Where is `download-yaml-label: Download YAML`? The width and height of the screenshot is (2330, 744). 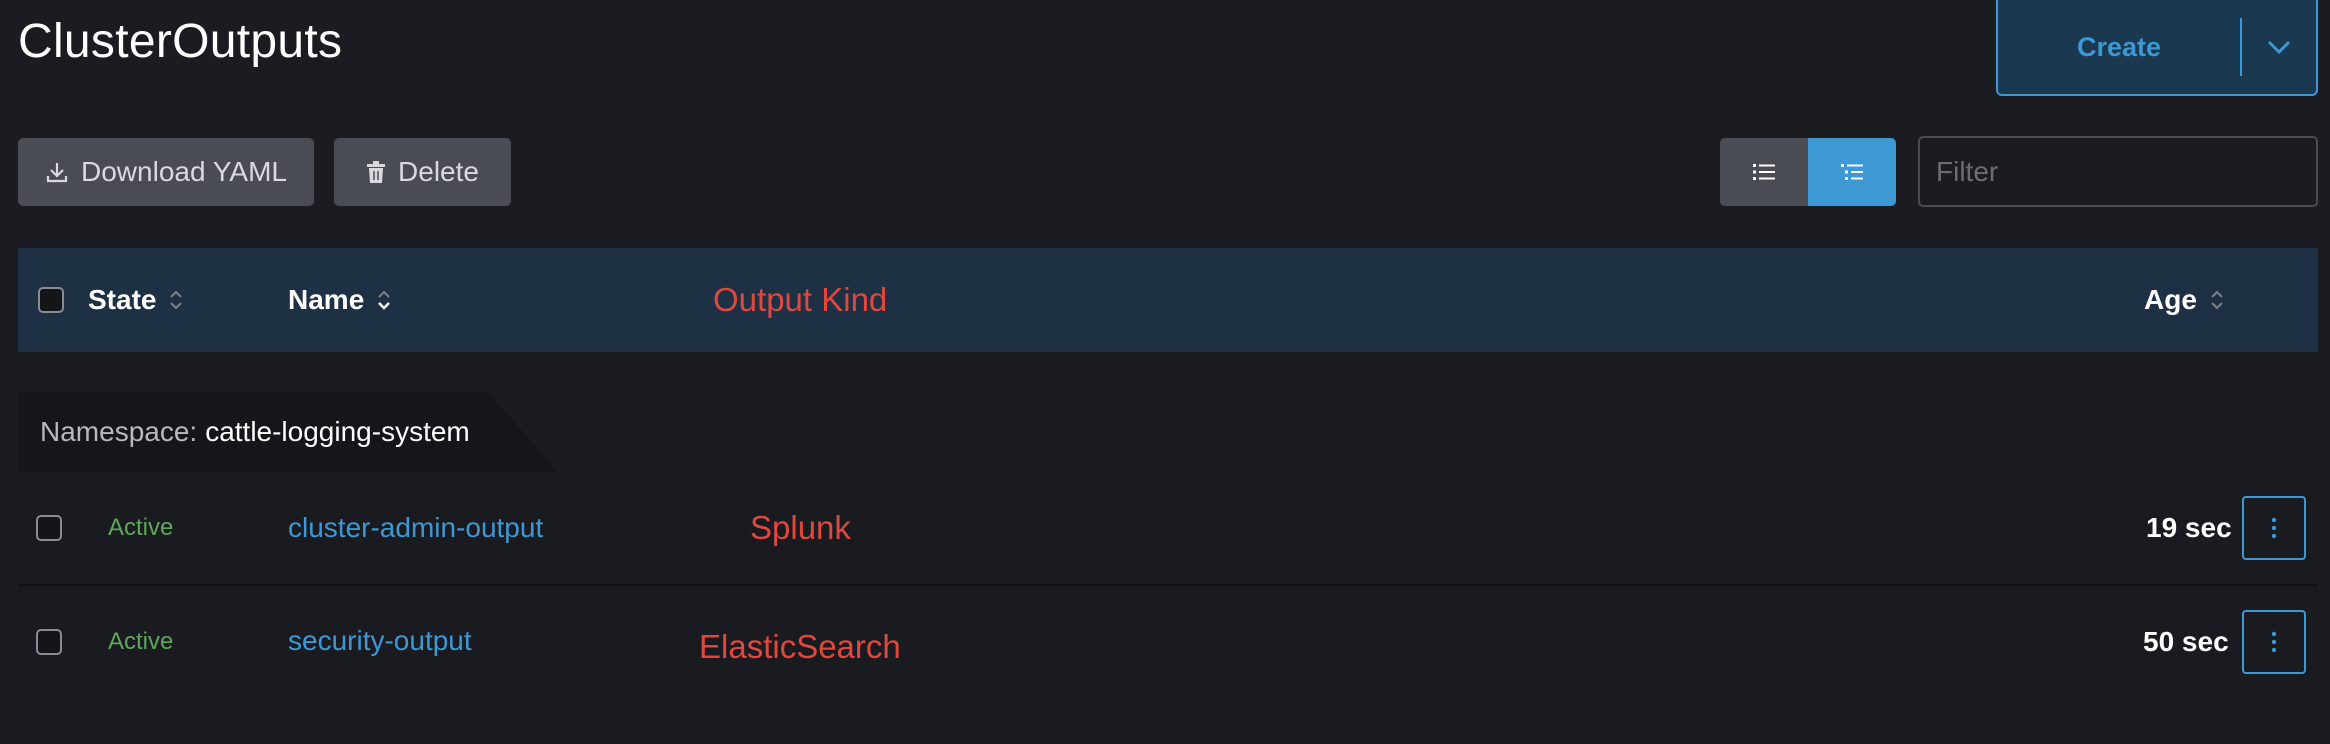 download-yaml-label: Download YAML is located at coordinates (184, 171).